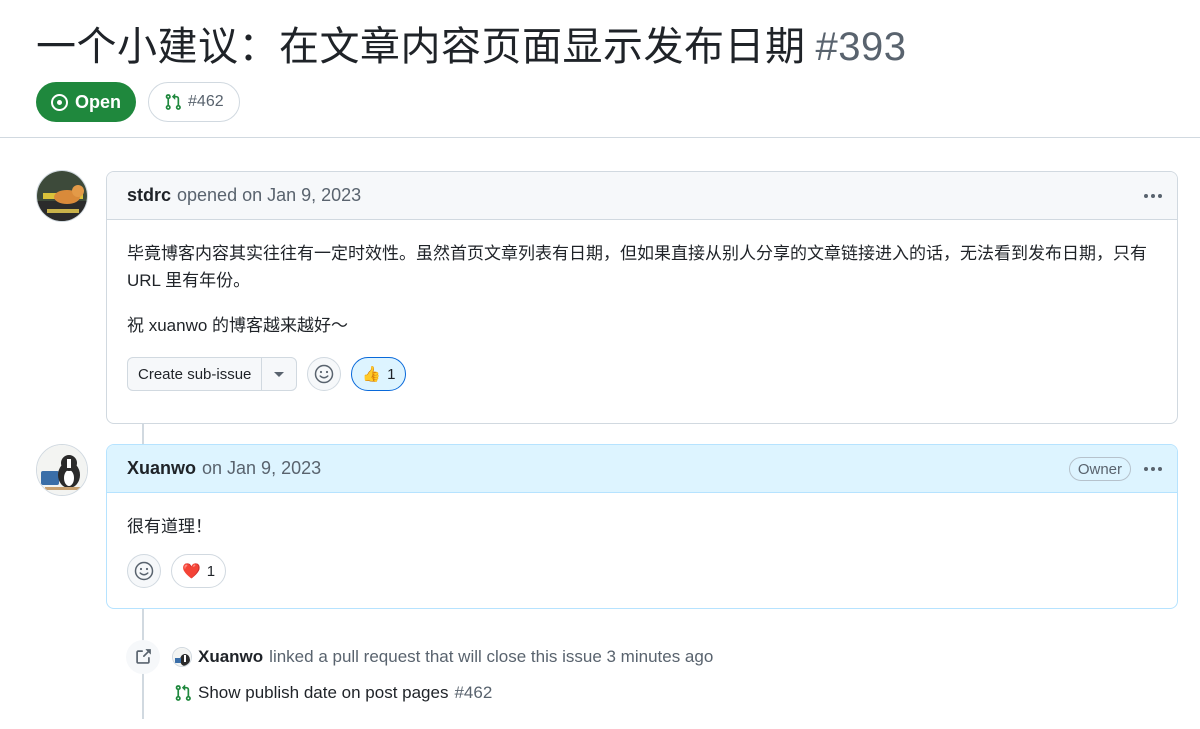 The height and width of the screenshot is (729, 1200). I want to click on comment-header: Xuanwo on Jan 9, 2023 Owner, so click(642, 469).